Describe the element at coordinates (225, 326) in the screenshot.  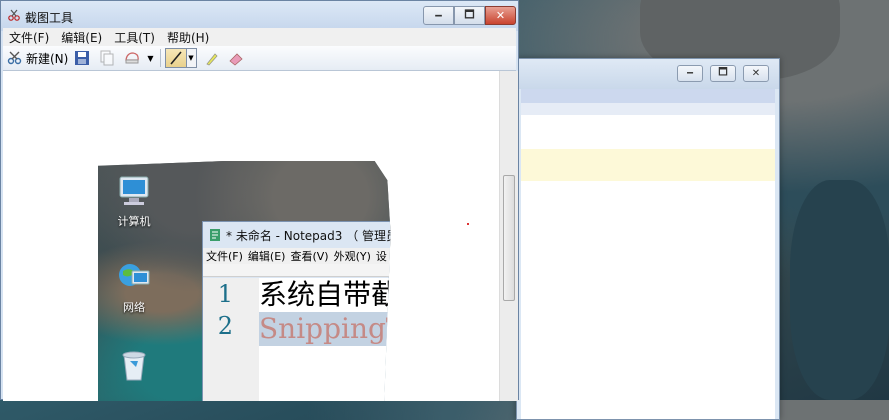
I see `line-number: 2` at that location.